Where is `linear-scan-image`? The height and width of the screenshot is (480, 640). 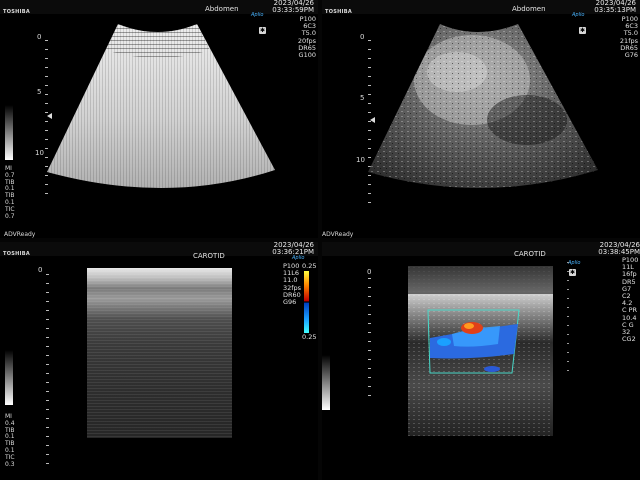
linear-scan-image is located at coordinates (159, 353).